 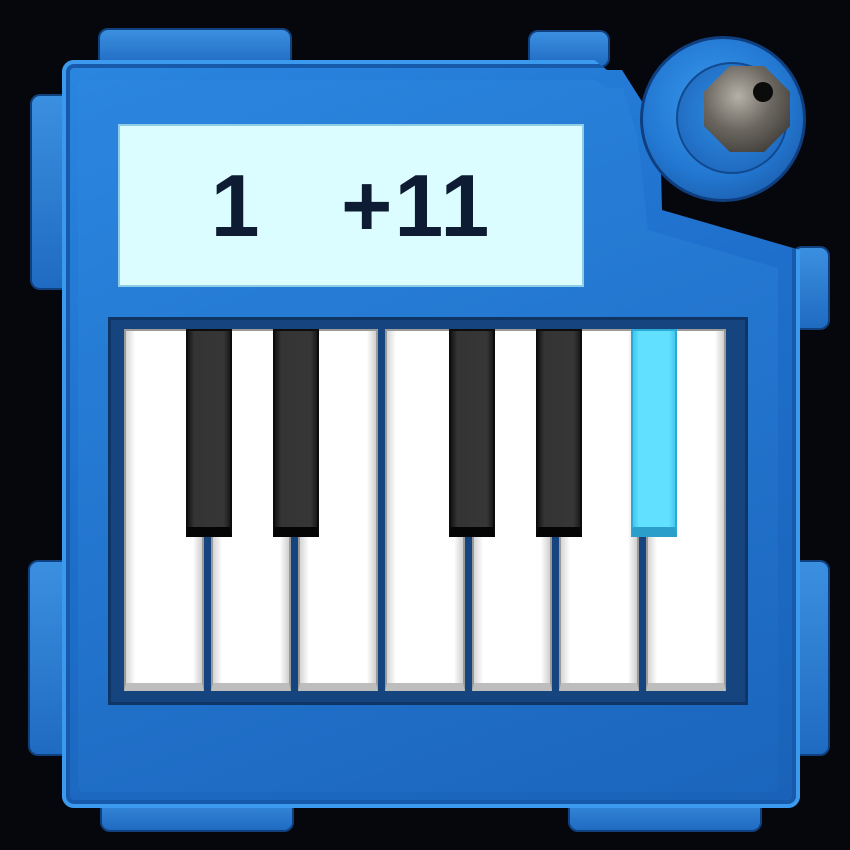 I want to click on octave-display: 1 +11, so click(x=351, y=205).